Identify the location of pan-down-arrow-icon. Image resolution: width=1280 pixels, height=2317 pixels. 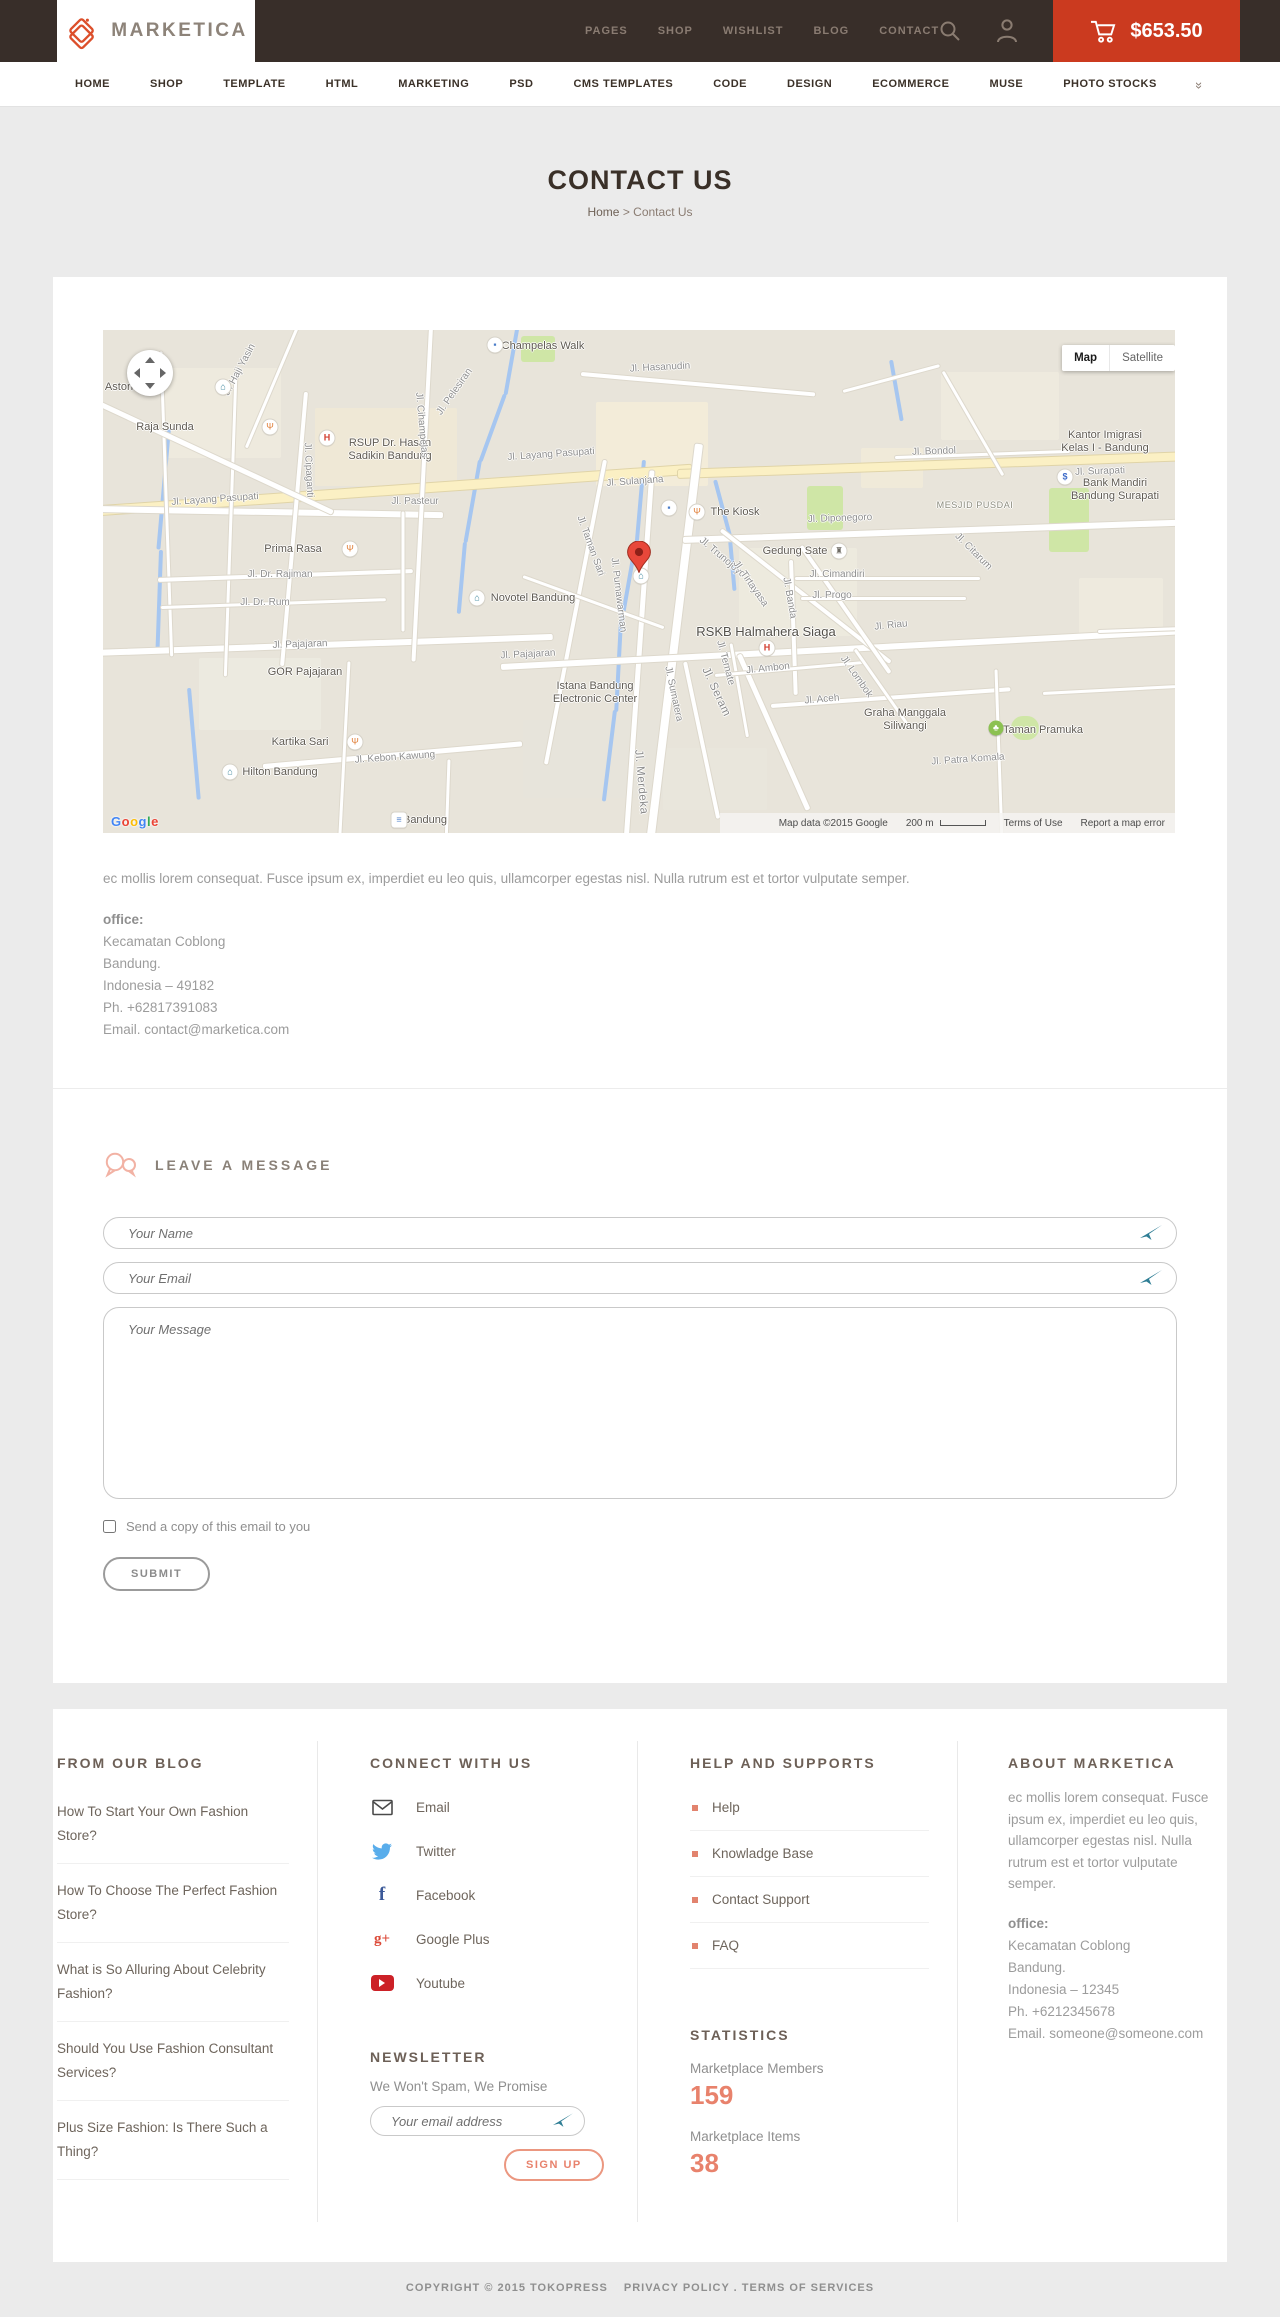
(150, 386).